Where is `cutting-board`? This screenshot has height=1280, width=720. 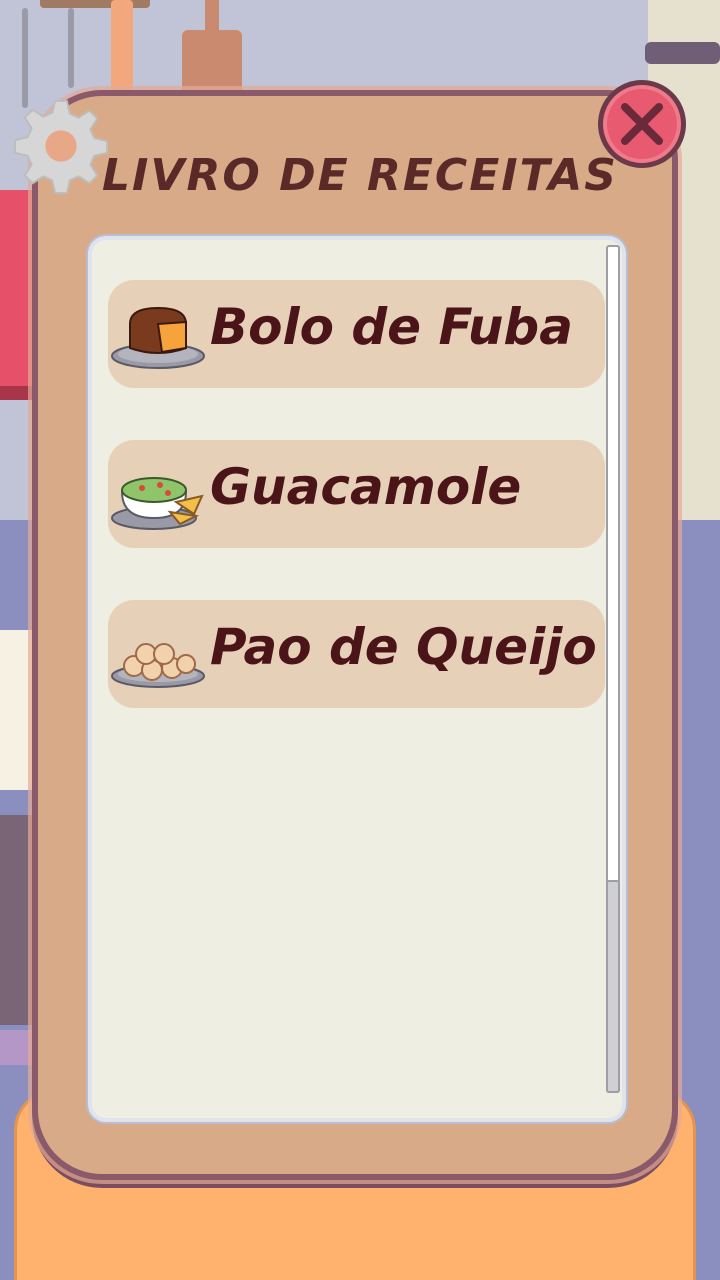
cutting-board is located at coordinates (212, 62).